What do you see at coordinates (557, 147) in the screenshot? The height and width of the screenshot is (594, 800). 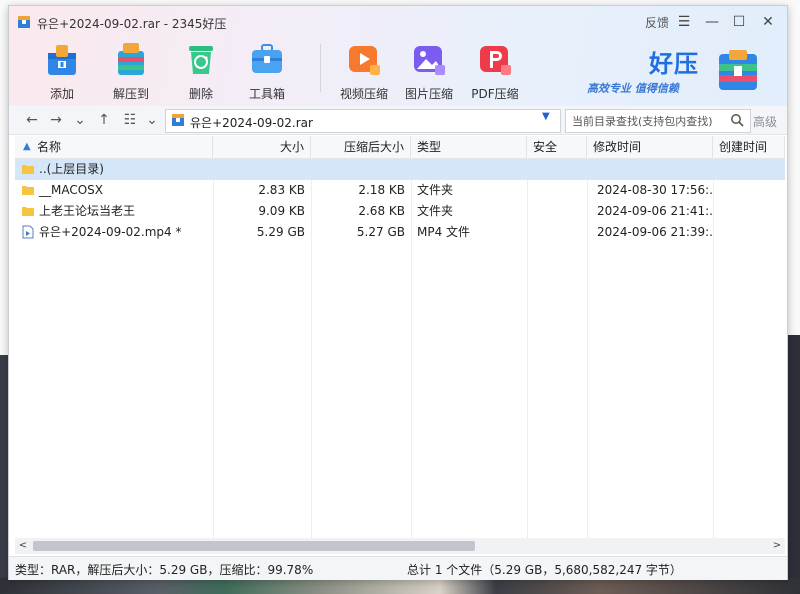 I see `column-security: 安全` at bounding box center [557, 147].